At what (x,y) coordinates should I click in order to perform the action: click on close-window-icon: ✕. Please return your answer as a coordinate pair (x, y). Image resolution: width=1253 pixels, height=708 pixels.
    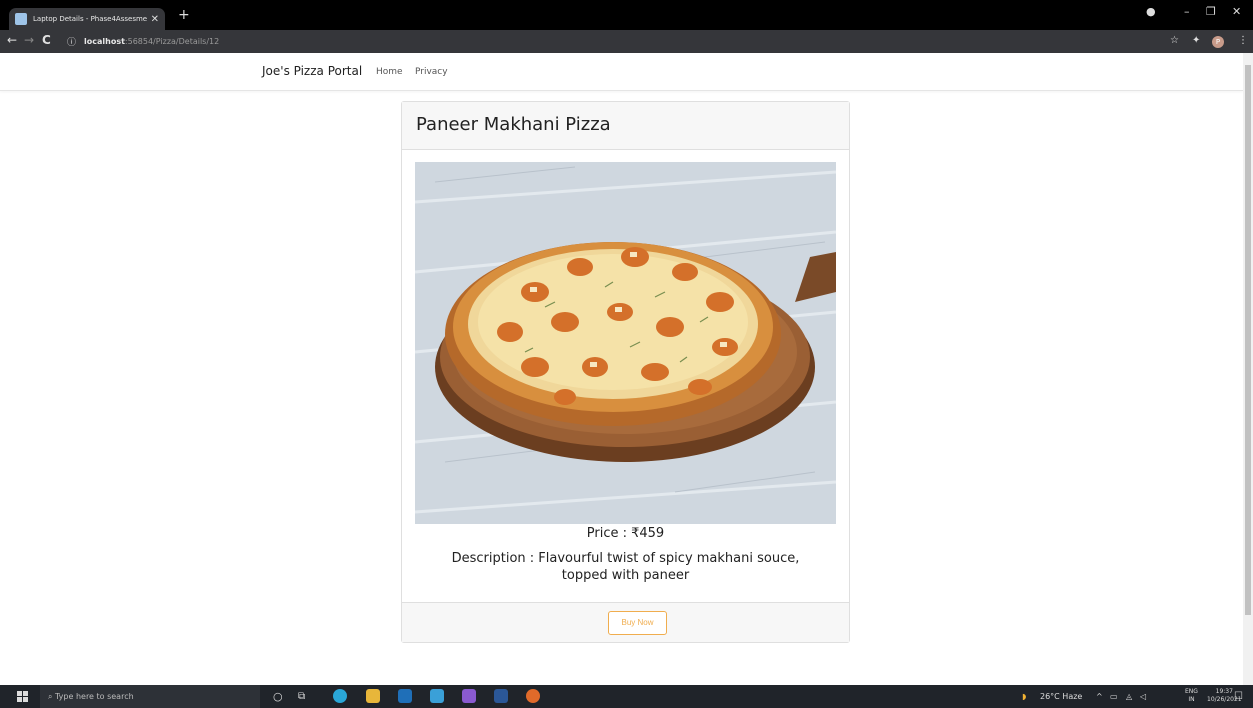
    Looking at the image, I should click on (1236, 11).